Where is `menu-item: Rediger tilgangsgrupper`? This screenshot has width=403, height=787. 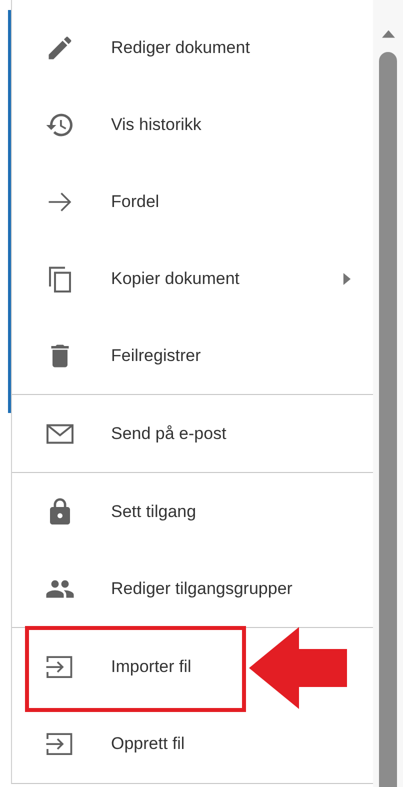
menu-item: Rediger tilgangsgrupper is located at coordinates (192, 588).